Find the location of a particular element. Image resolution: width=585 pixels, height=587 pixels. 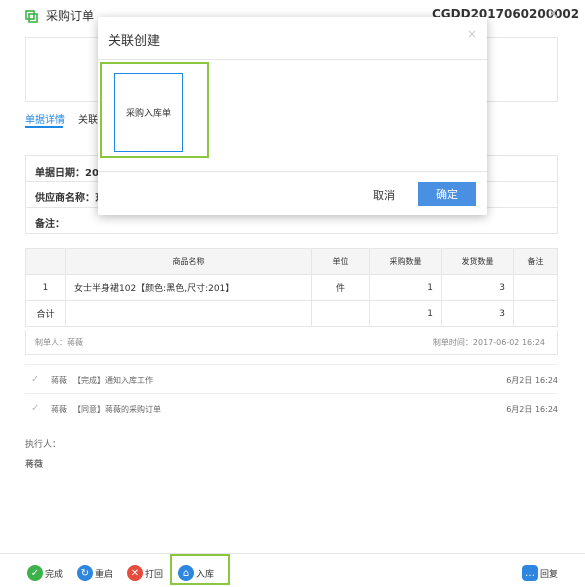

inbound-label: 入库 is located at coordinates (205, 574).